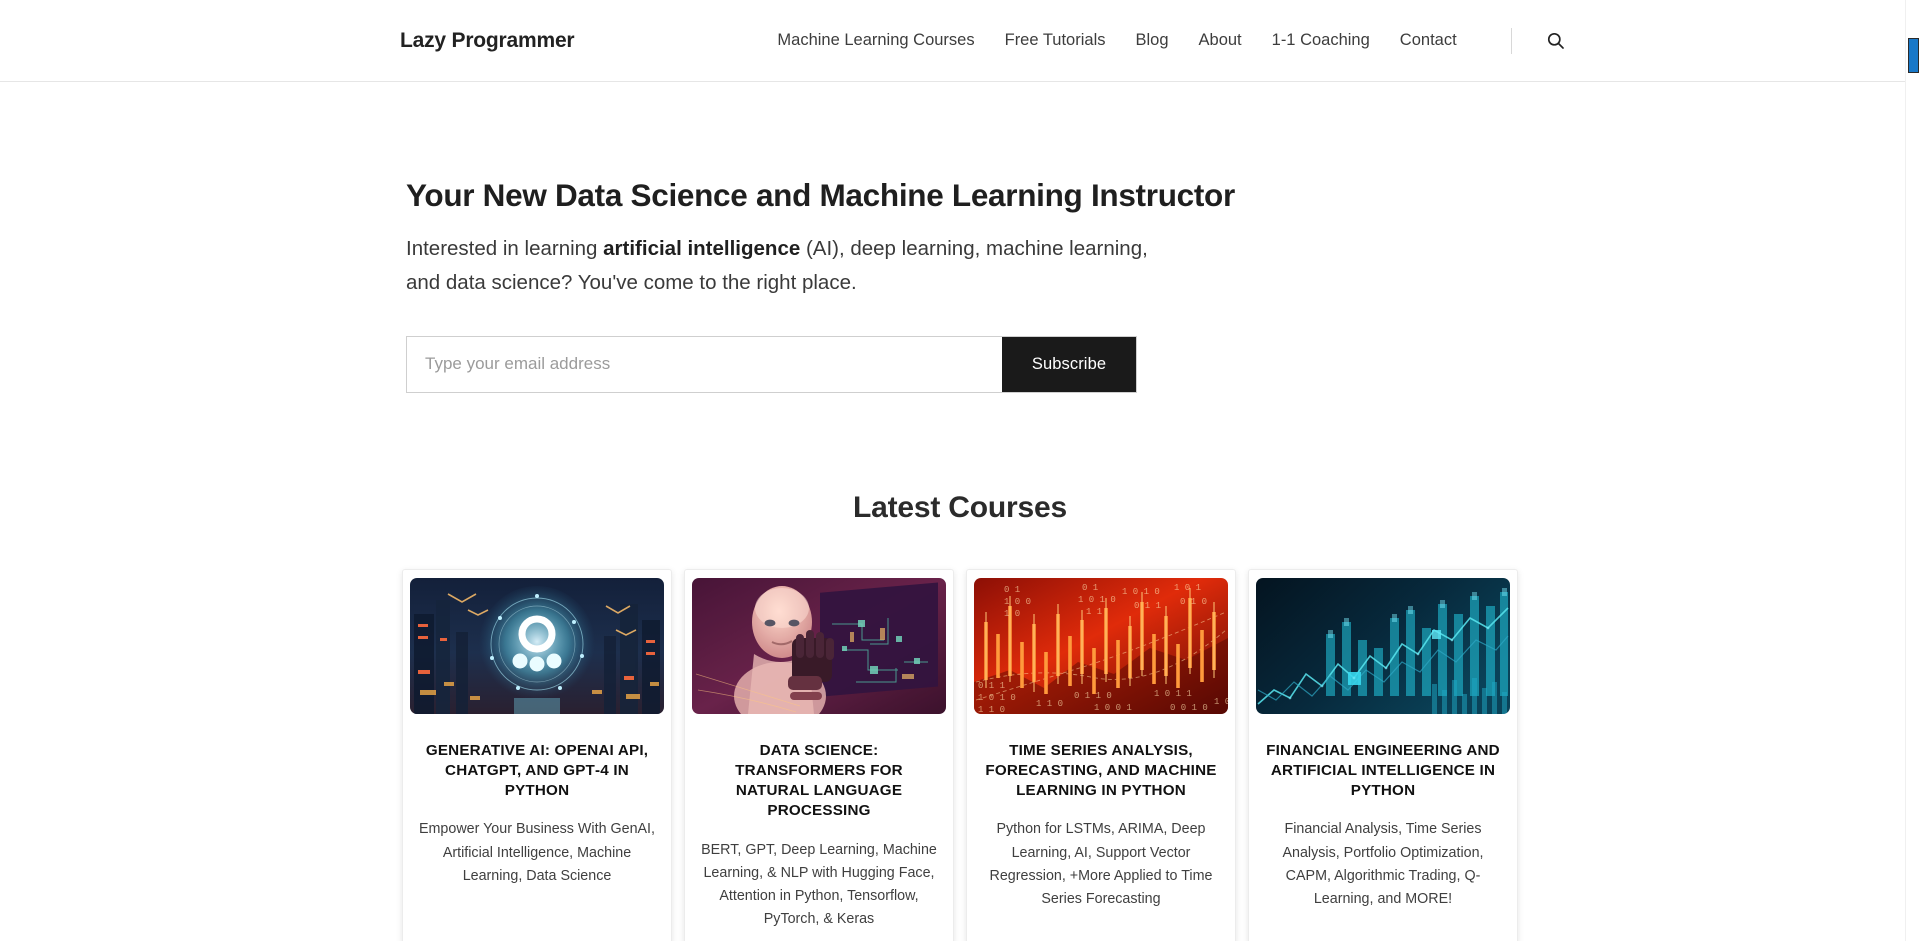 This screenshot has height=941, width=1920. What do you see at coordinates (1428, 40) in the screenshot?
I see `nav-item-contact: Contact` at bounding box center [1428, 40].